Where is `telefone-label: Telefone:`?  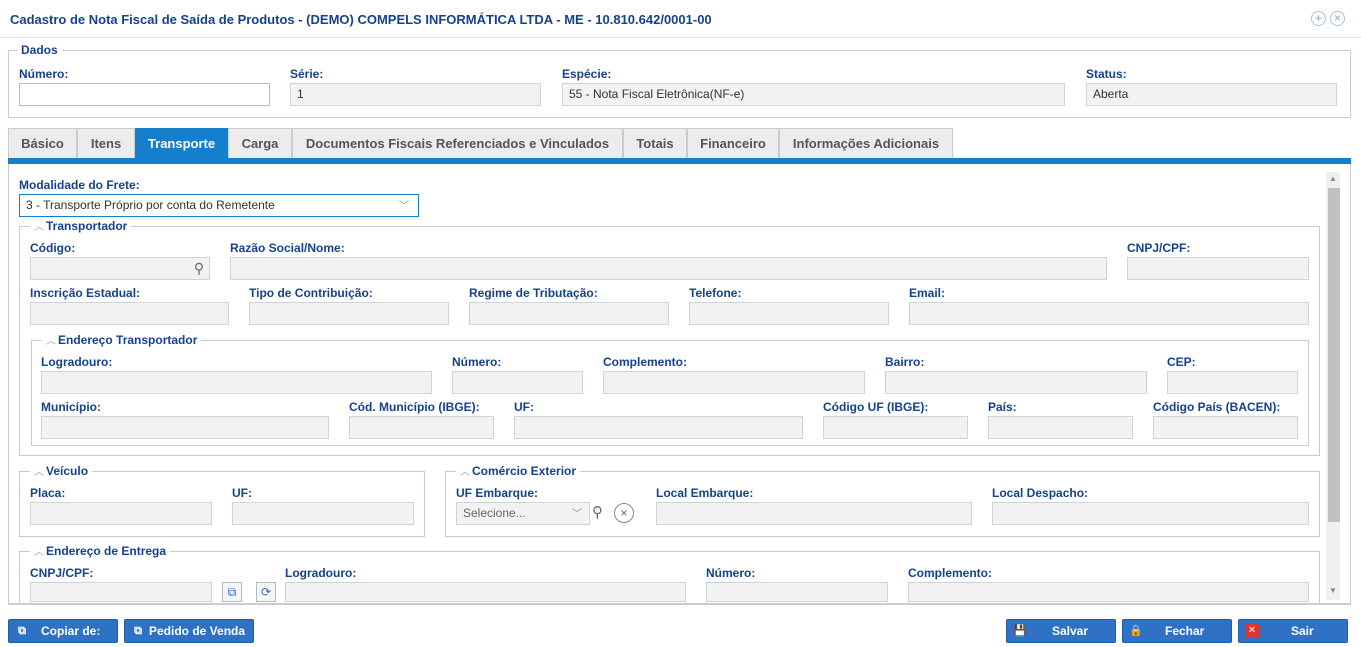
telefone-label: Telefone: is located at coordinates (715, 293).